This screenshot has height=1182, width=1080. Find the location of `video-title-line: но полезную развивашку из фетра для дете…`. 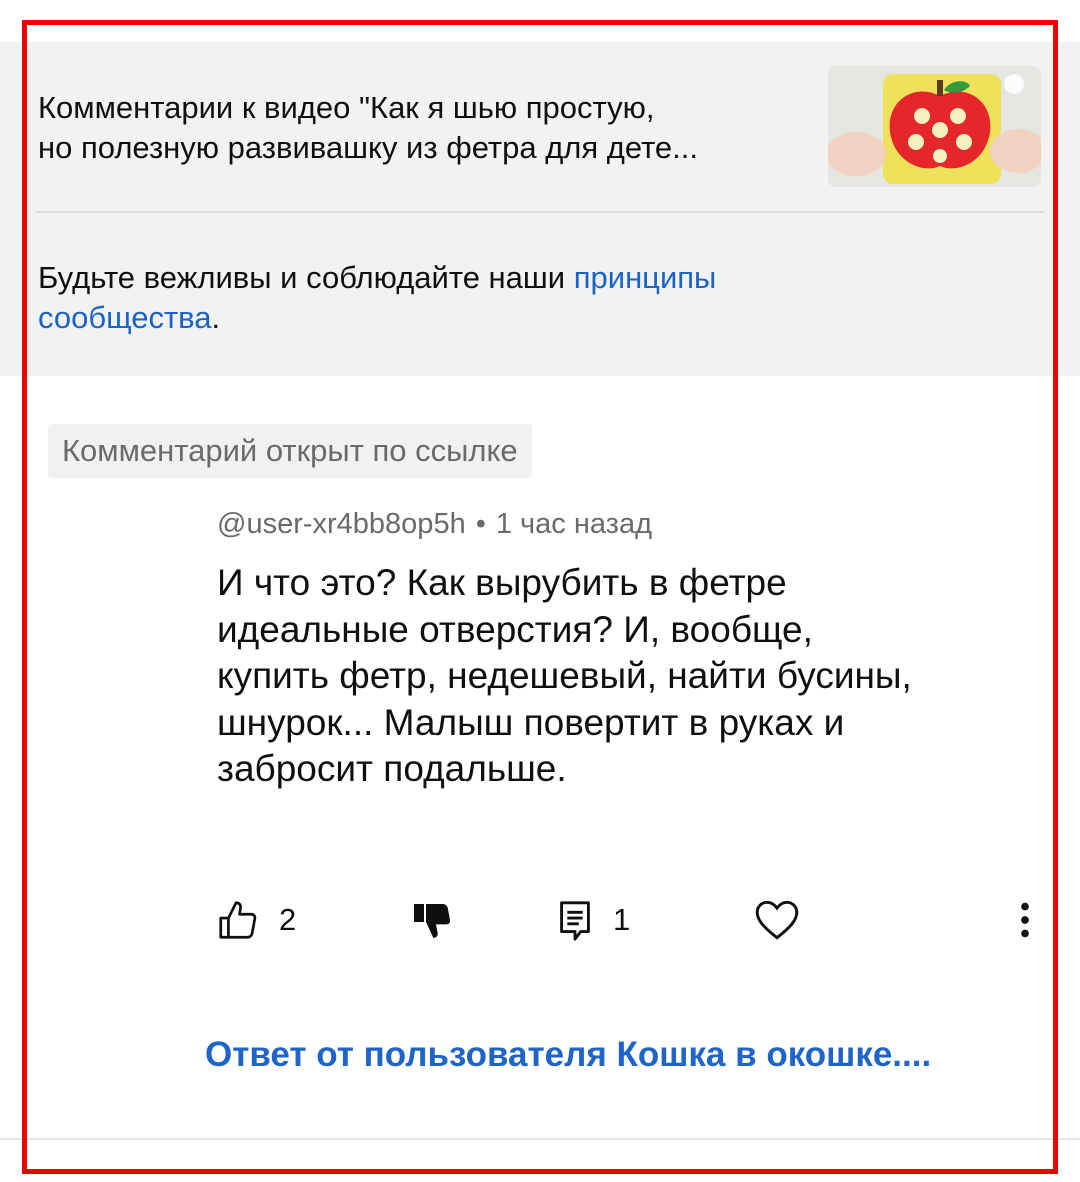

video-title-line: но полезную развивашку из фетра для дете… is located at coordinates (368, 147).